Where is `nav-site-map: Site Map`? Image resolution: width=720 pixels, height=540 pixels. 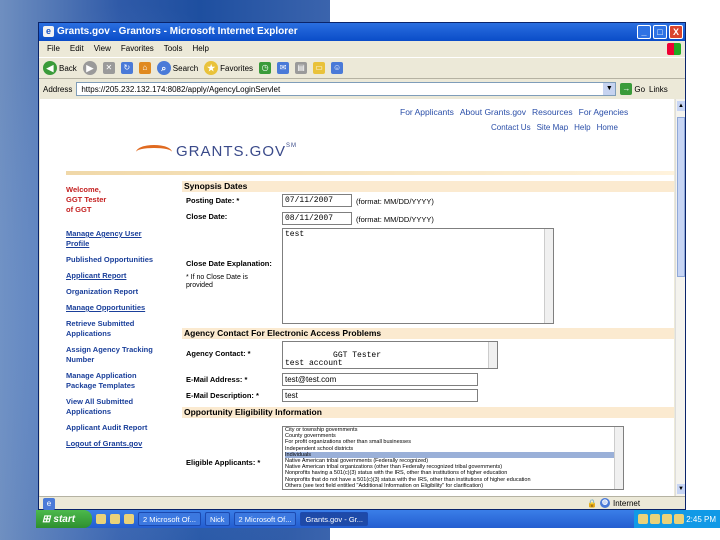 nav-site-map: Site Map is located at coordinates (553, 127).